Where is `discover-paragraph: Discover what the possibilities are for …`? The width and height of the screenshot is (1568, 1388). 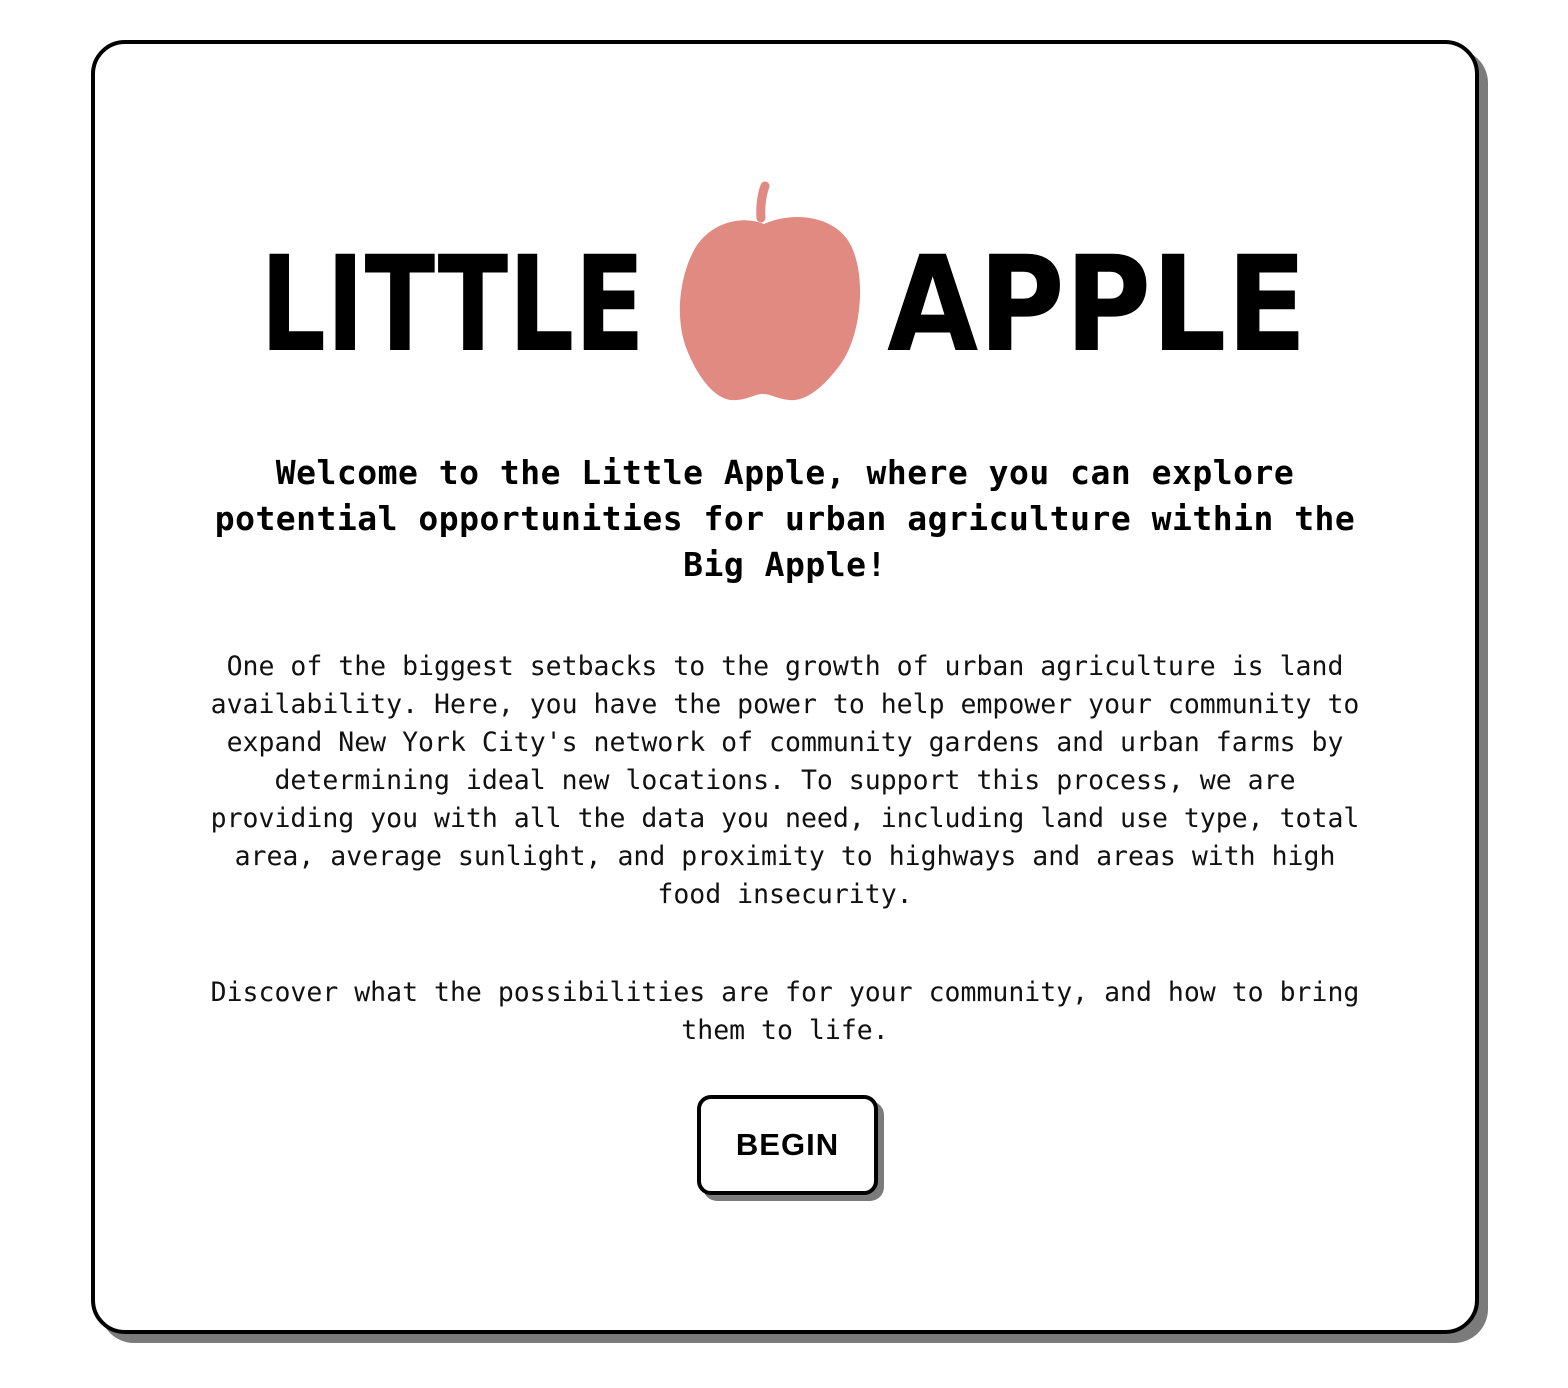
discover-paragraph: Discover what the possibilities are for … is located at coordinates (785, 1011).